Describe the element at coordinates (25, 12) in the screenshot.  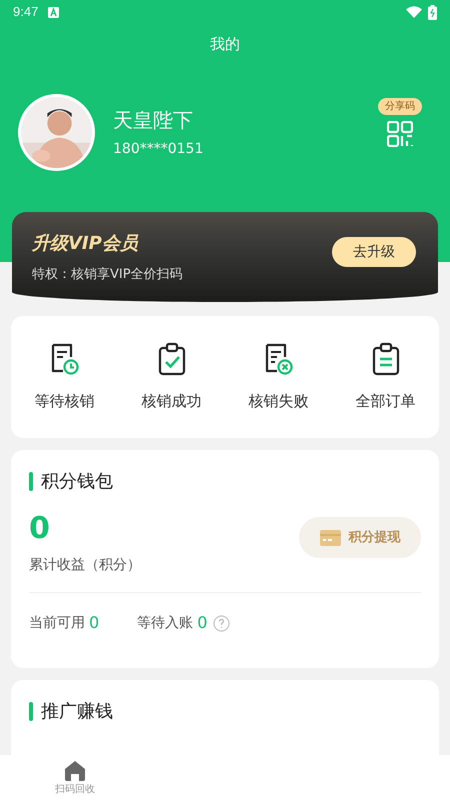
I see `status-time: 9:47` at that location.